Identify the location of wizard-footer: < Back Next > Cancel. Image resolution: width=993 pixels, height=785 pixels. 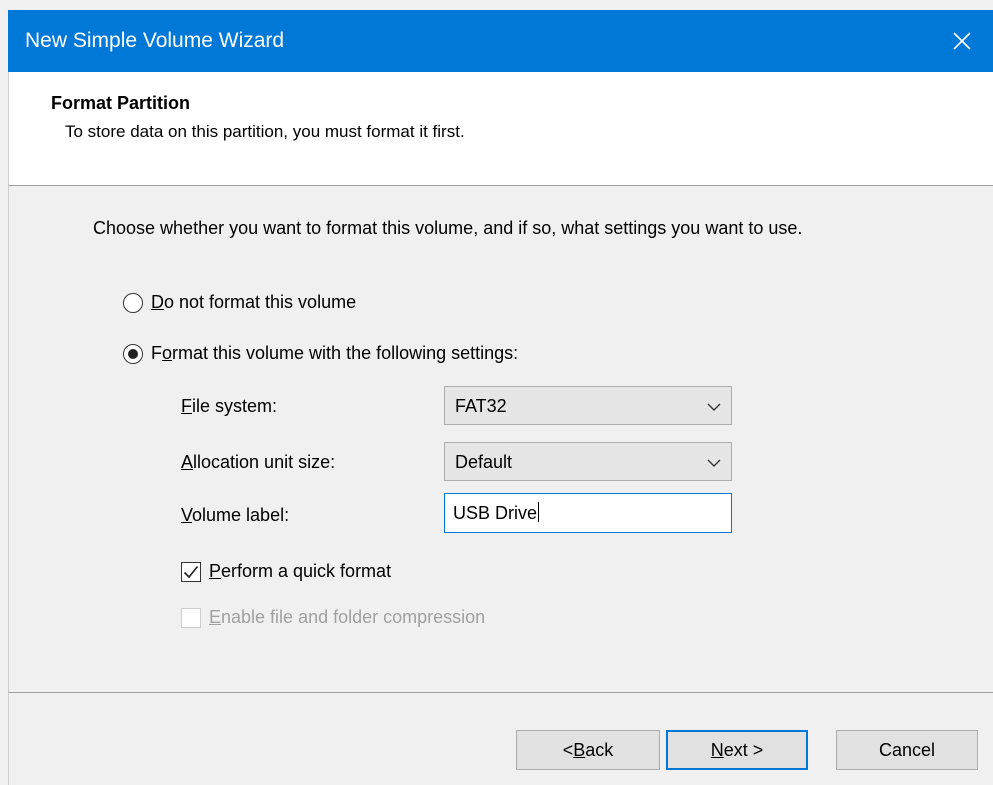
(500, 738).